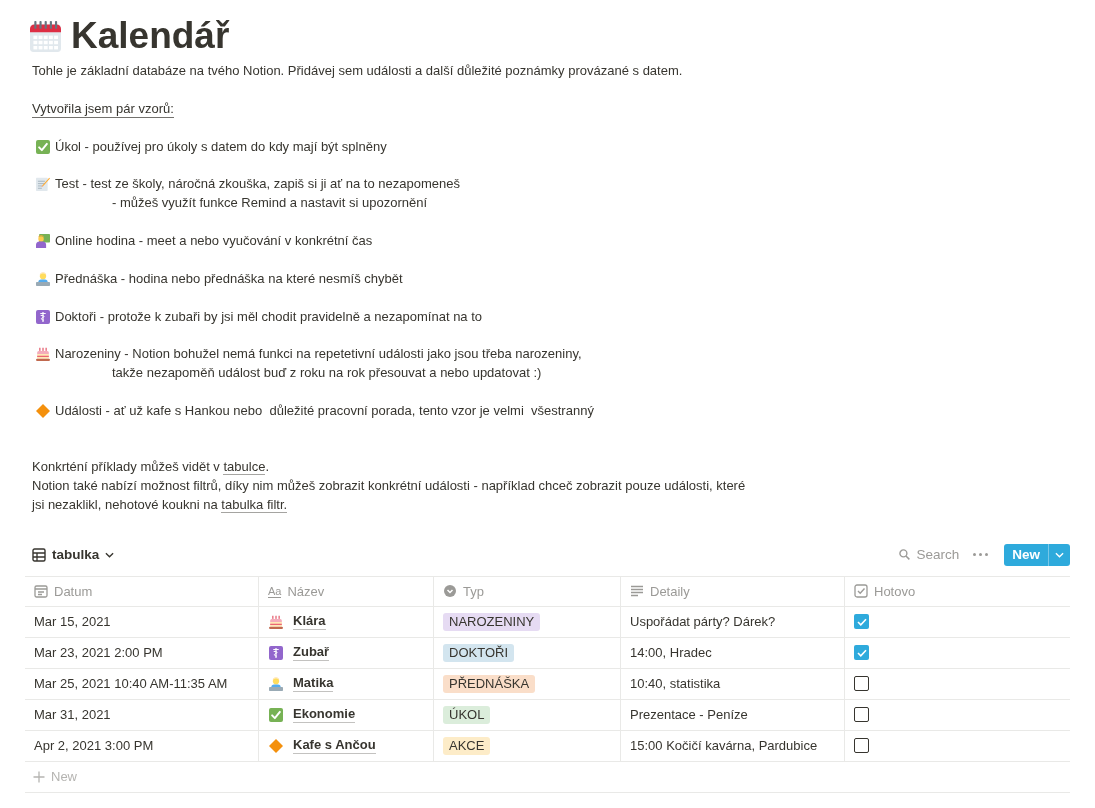 The image size is (1095, 808). I want to click on date-cell-text: Mar 23, 2021 2:00 PM, so click(98, 653).